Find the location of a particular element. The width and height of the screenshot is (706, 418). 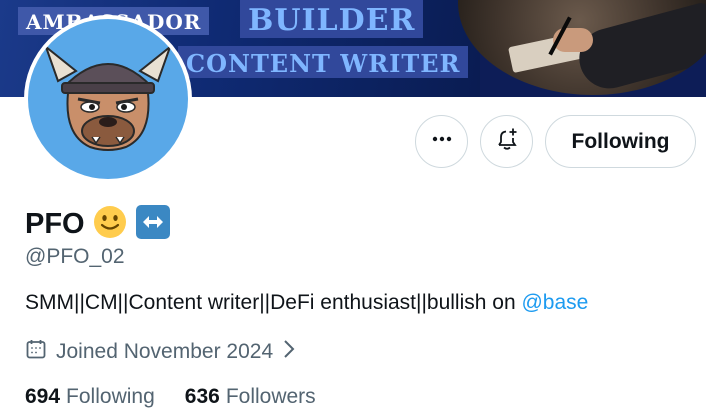

following-count-link: 694 Following is located at coordinates (90, 397).